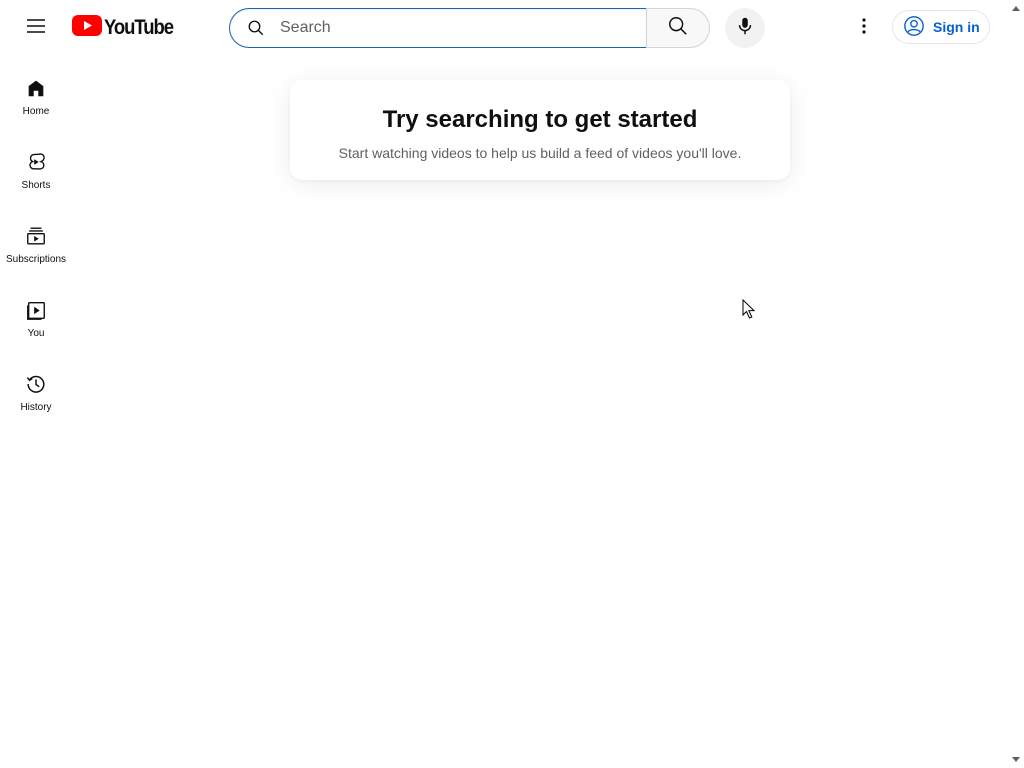 The width and height of the screenshot is (1024, 768). I want to click on search-bar, so click(469, 28).